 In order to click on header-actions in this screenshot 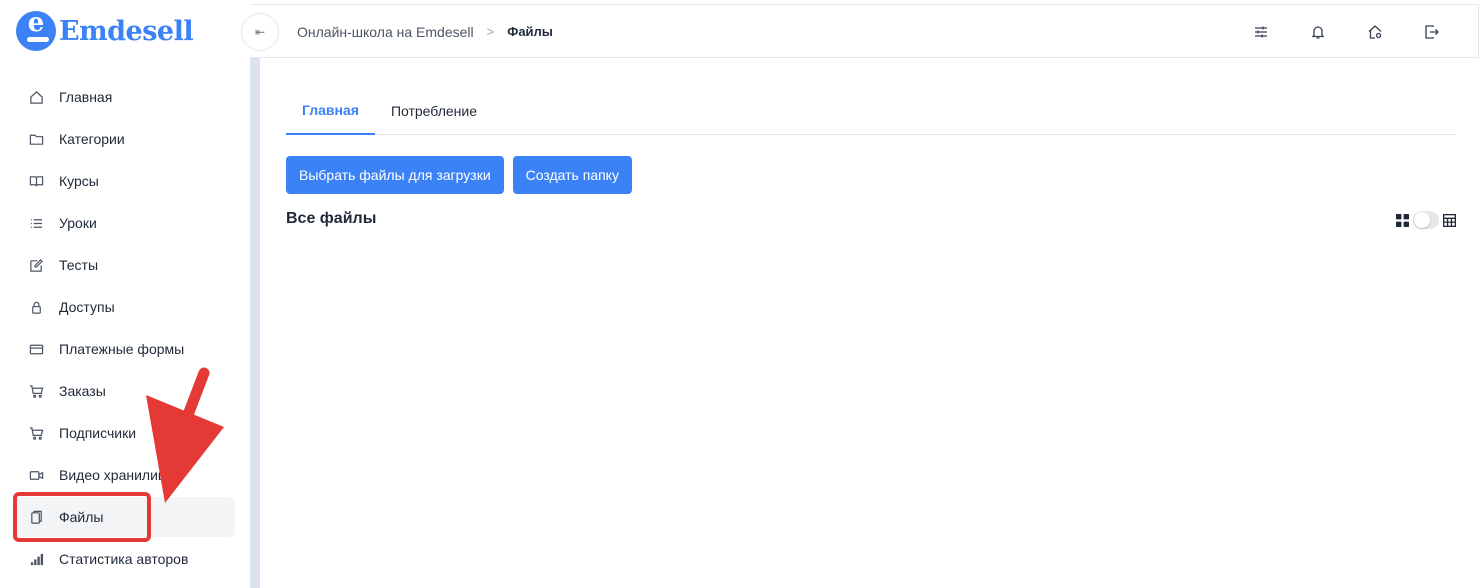, I will do `click(1346, 31)`.